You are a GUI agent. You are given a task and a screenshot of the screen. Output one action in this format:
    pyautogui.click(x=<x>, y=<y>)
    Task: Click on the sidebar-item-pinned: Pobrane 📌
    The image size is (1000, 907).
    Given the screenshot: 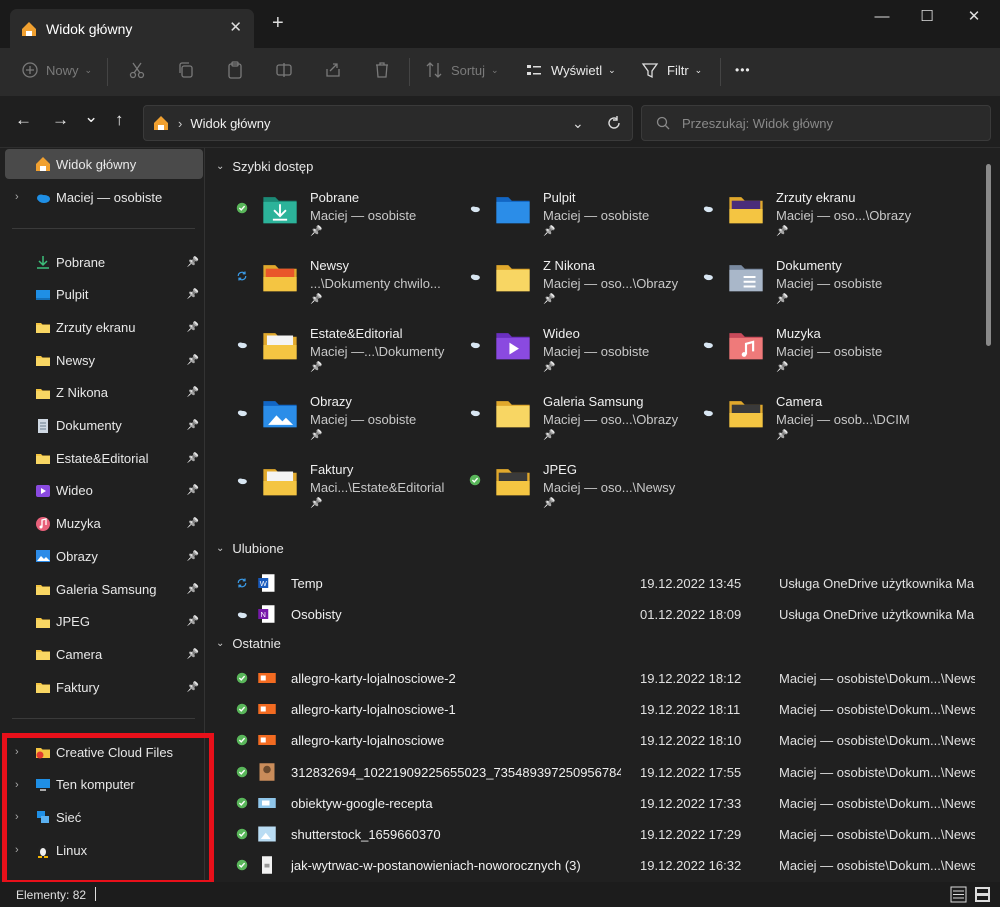 What is the action you would take?
    pyautogui.click(x=104, y=262)
    